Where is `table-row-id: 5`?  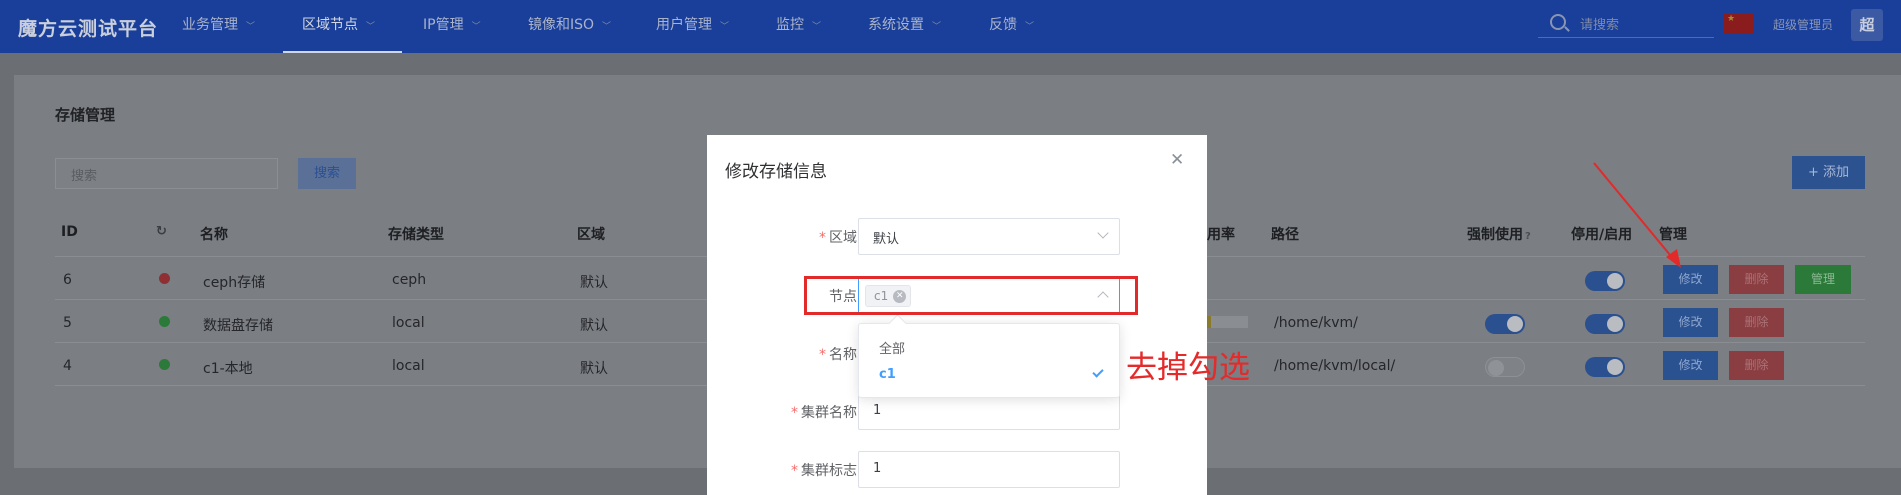
table-row-id: 5 is located at coordinates (67, 323).